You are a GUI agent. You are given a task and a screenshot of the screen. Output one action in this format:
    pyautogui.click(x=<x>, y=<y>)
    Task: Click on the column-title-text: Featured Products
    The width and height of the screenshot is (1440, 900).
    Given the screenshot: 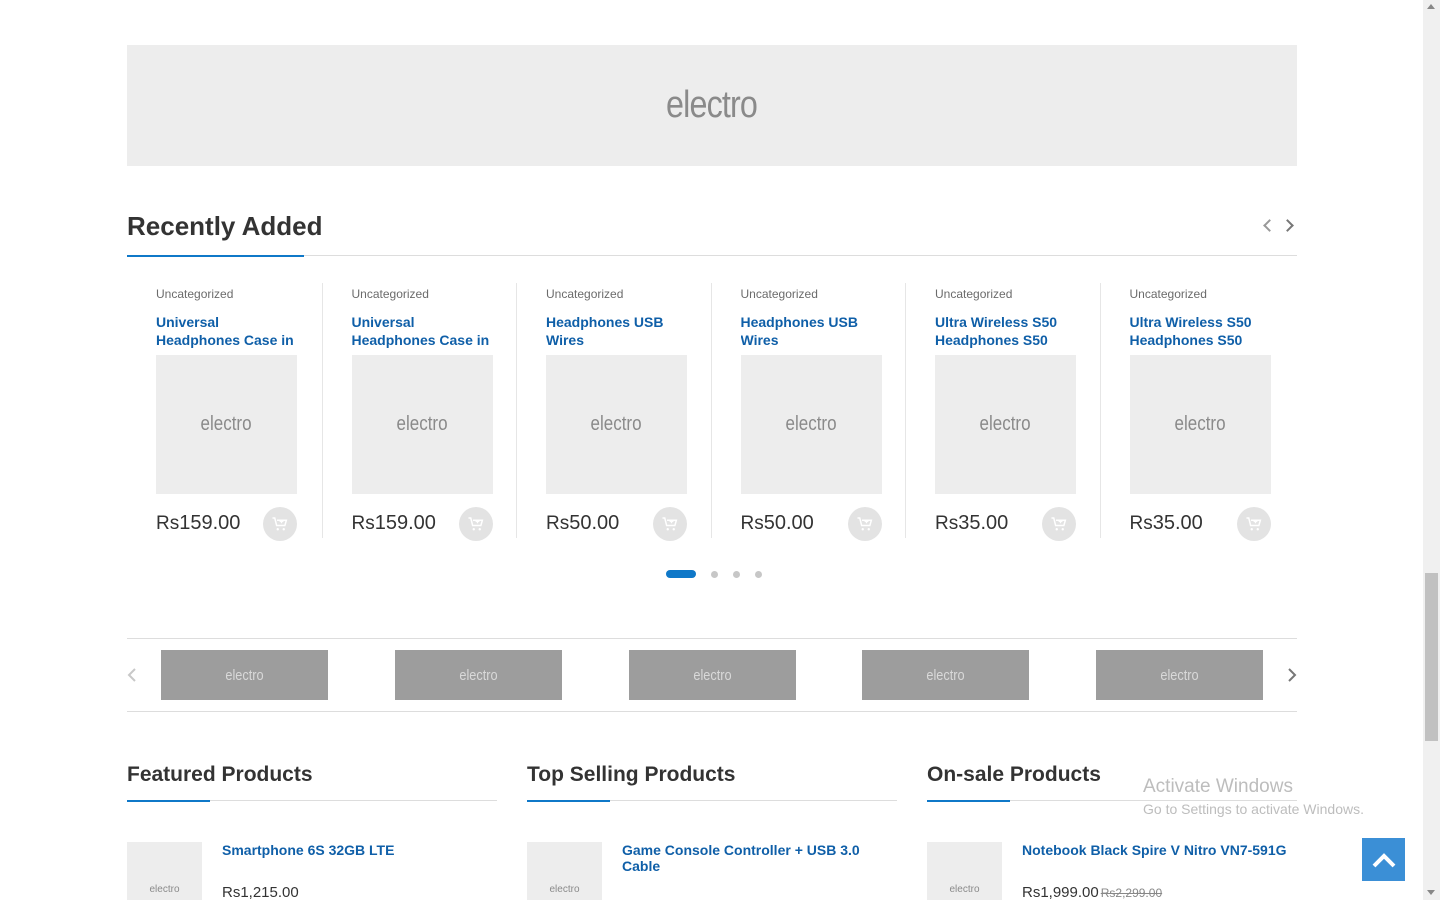 What is the action you would take?
    pyautogui.click(x=220, y=774)
    